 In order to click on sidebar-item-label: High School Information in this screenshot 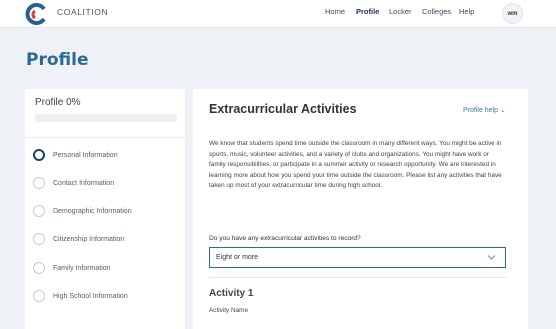, I will do `click(90, 296)`.